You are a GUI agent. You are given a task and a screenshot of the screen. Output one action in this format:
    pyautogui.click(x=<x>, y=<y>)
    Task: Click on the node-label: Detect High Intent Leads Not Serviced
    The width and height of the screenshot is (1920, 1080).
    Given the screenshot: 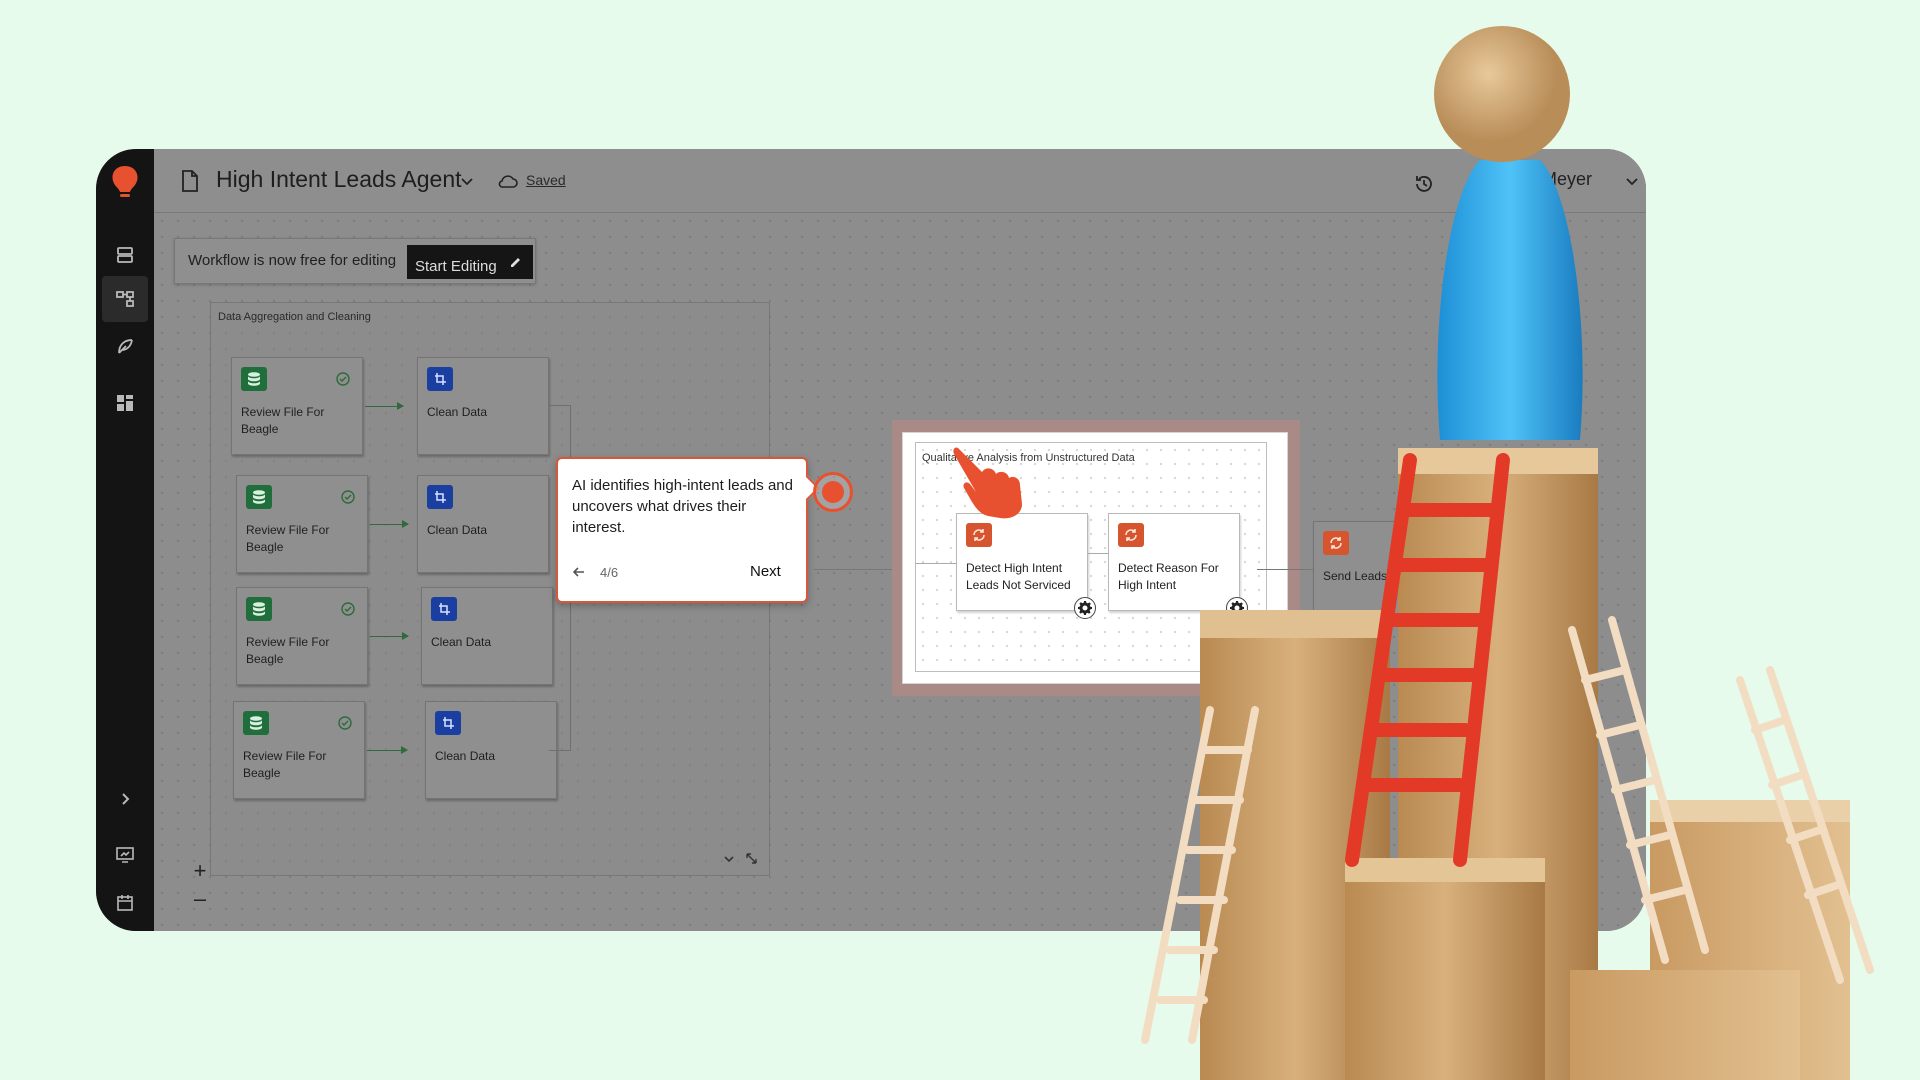 What is the action you would take?
    pyautogui.click(x=1018, y=576)
    